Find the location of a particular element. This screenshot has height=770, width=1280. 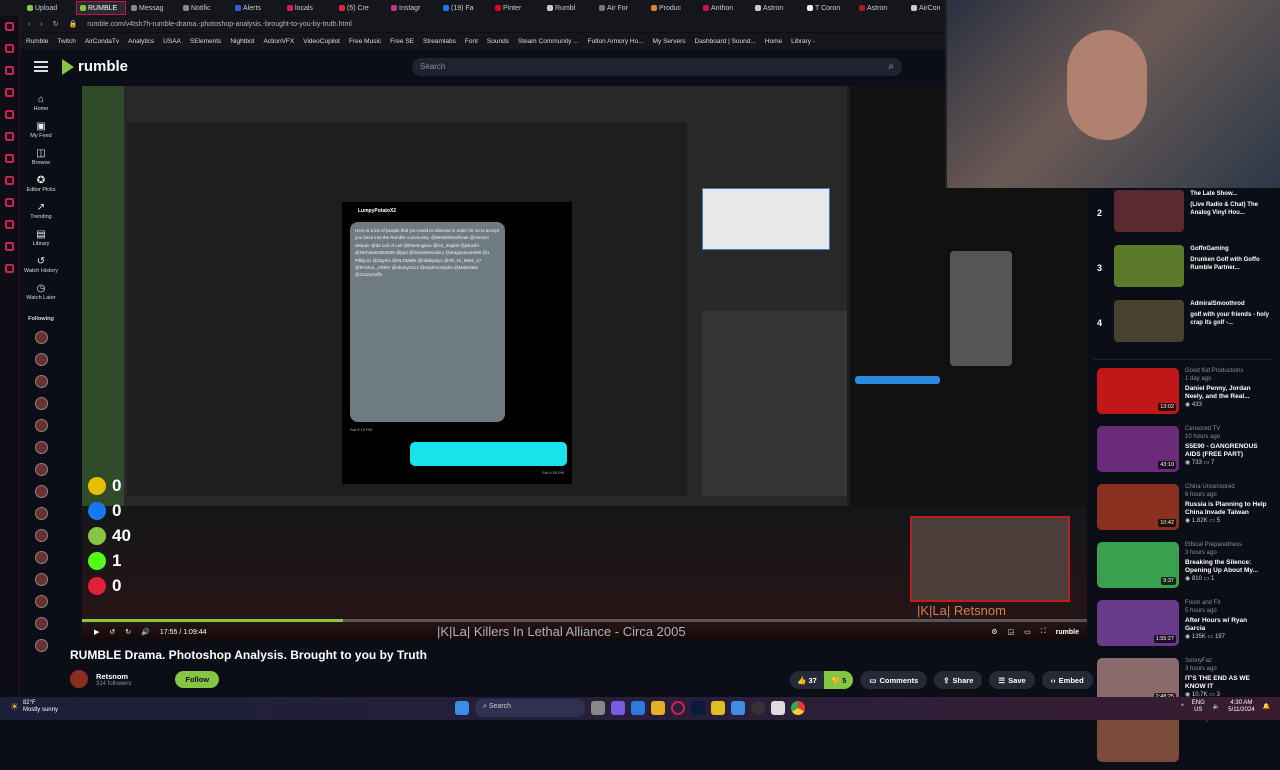

discord-icon is located at coordinates (9, 158).